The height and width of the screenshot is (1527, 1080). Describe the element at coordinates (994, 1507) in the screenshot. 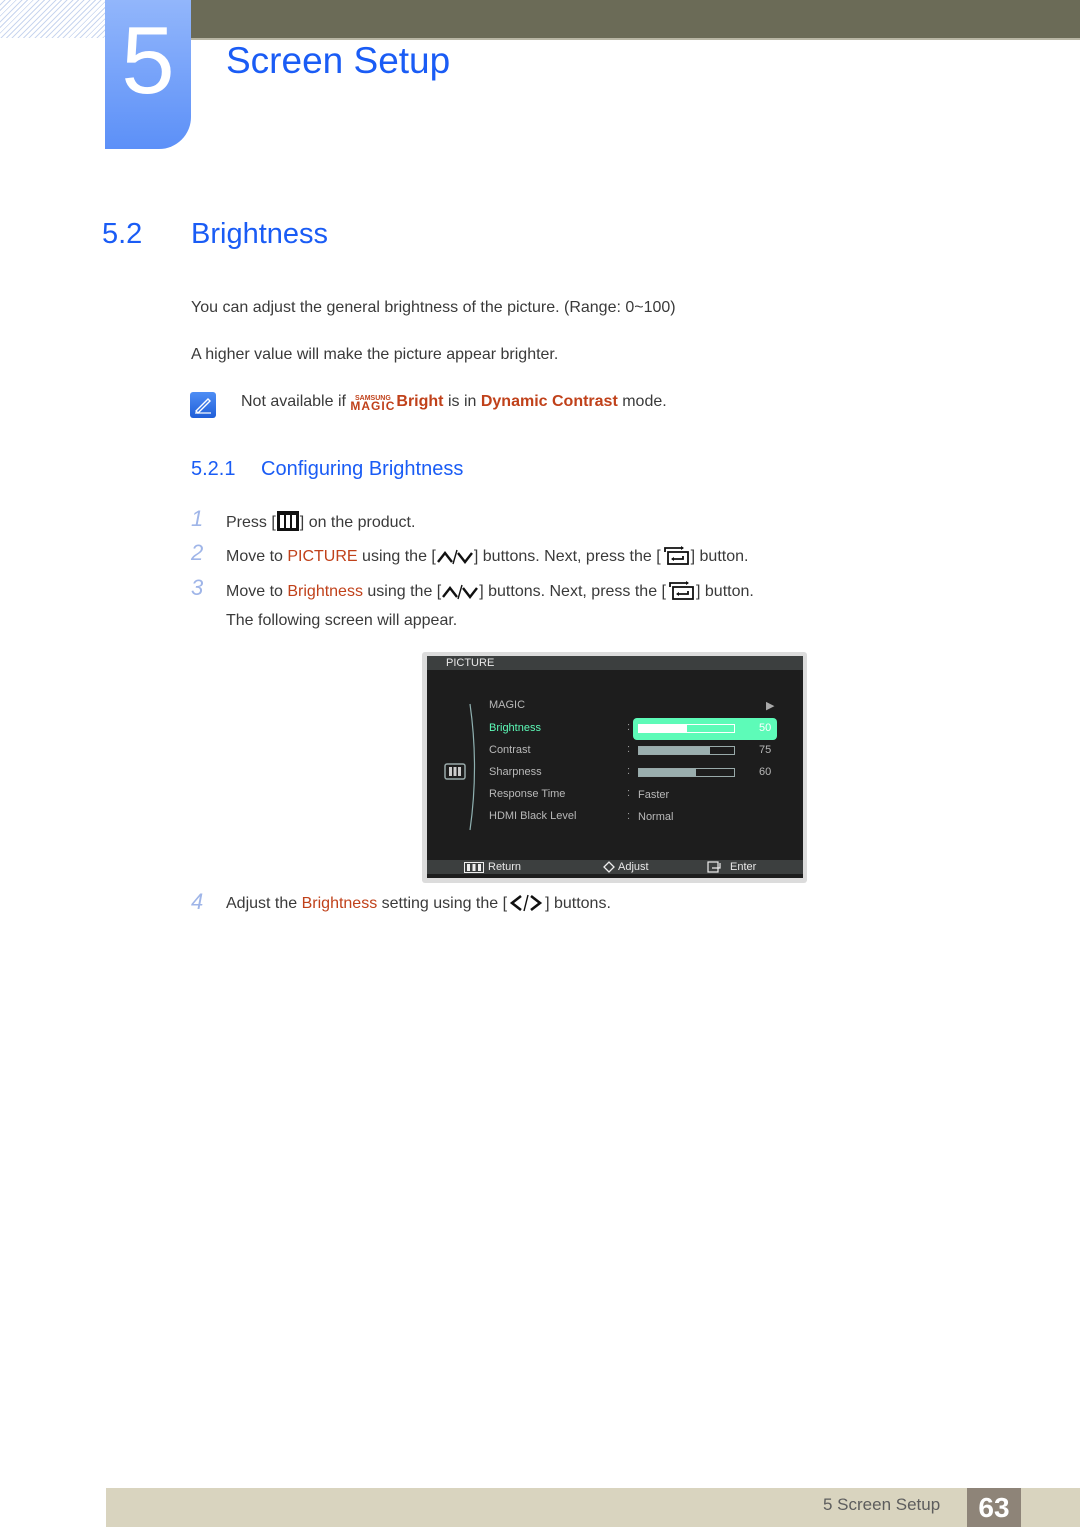

I see `page-number: 63` at that location.